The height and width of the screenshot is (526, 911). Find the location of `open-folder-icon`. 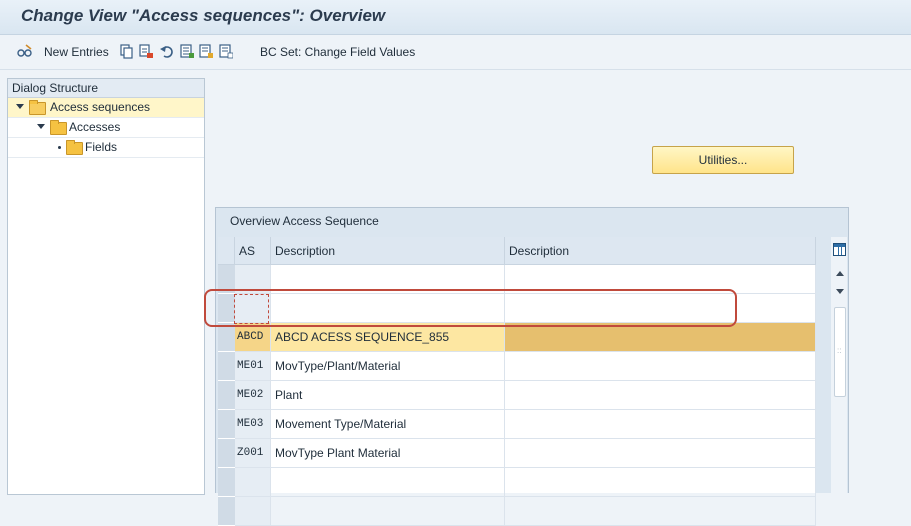

open-folder-icon is located at coordinates (37, 107).